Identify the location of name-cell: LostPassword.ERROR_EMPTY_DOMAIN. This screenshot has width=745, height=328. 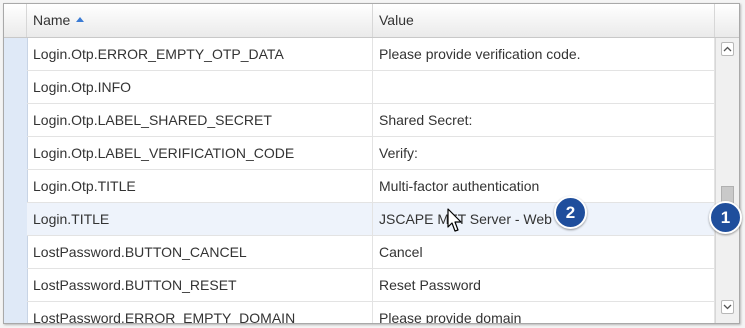
(200, 312).